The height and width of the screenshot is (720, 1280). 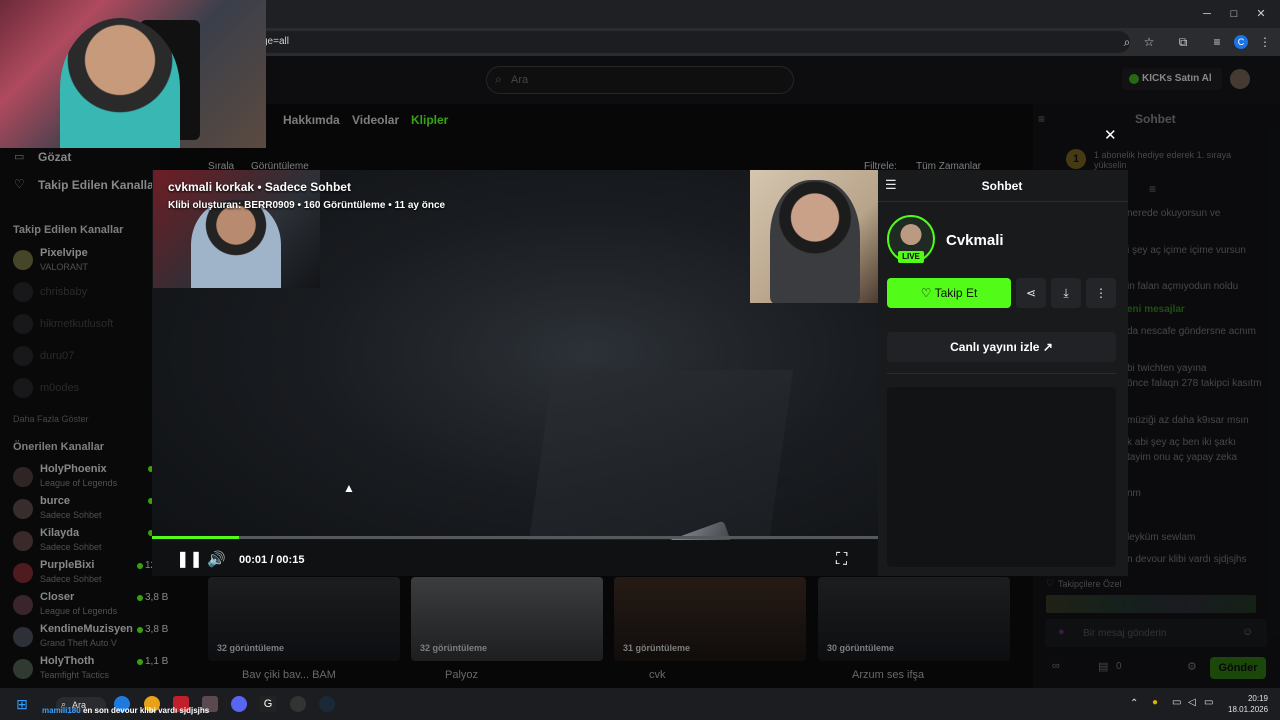 I want to click on clip-title: Arzum ses ifşa, so click(x=888, y=675).